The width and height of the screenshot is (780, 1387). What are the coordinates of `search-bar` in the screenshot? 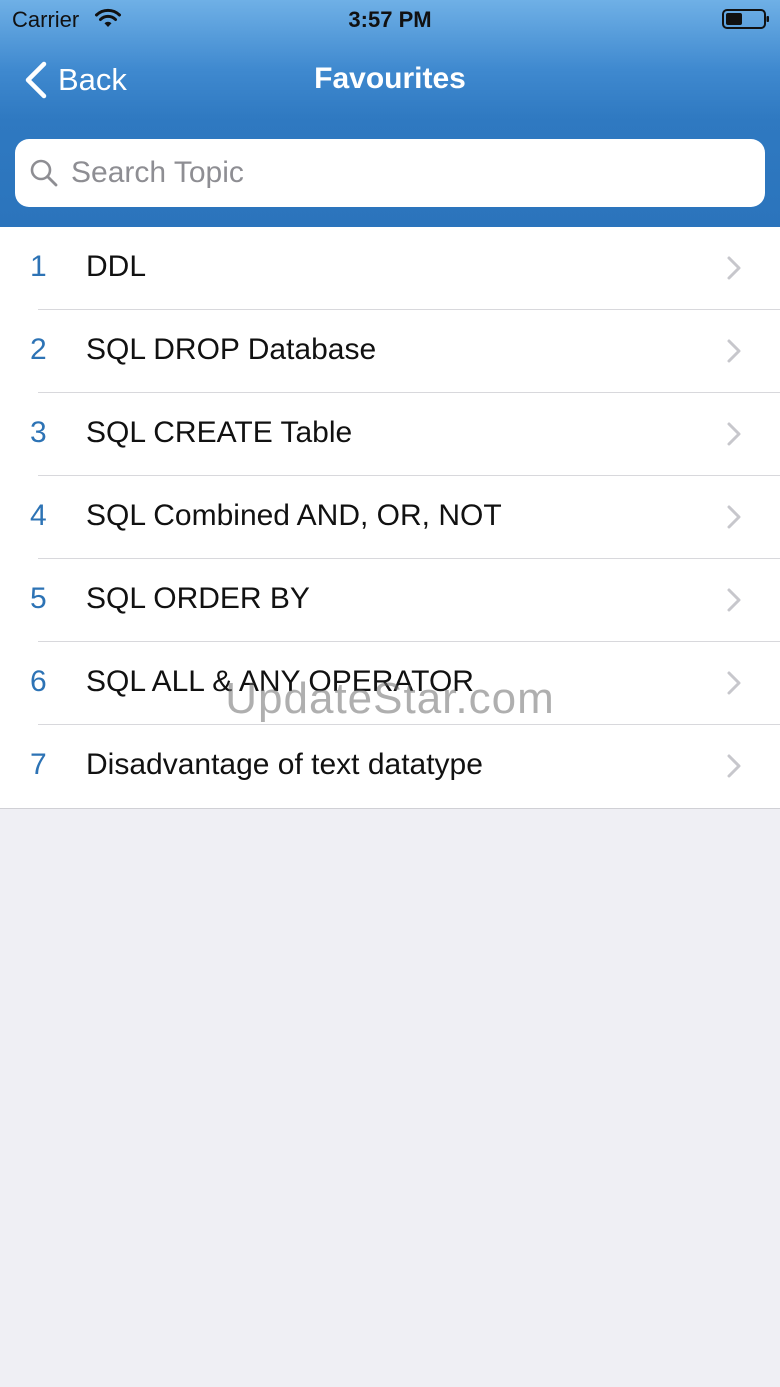 It's located at (390, 173).